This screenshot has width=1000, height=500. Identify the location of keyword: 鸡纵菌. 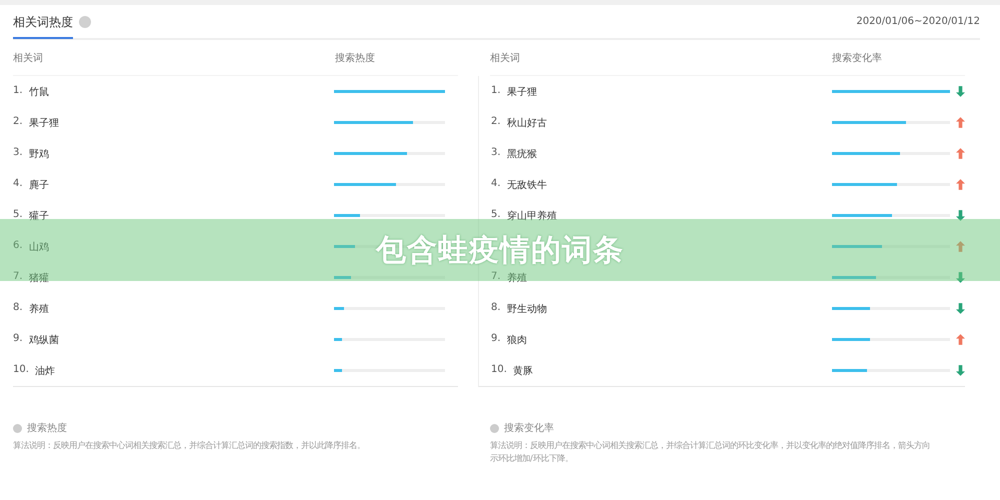
(44, 340).